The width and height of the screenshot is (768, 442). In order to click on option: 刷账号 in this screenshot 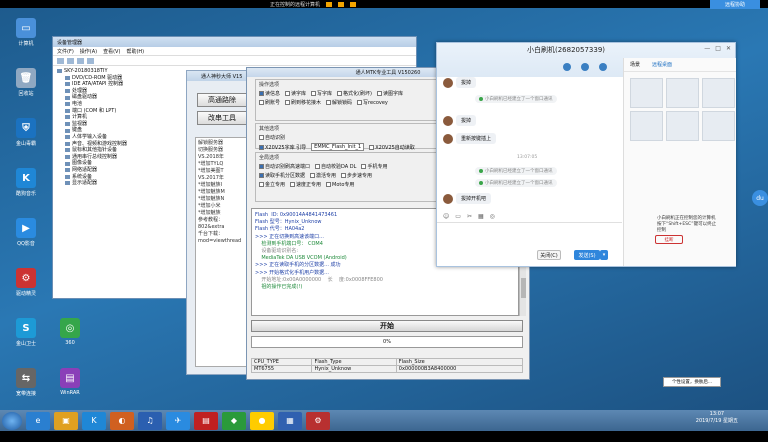, I will do `click(269, 102)`.